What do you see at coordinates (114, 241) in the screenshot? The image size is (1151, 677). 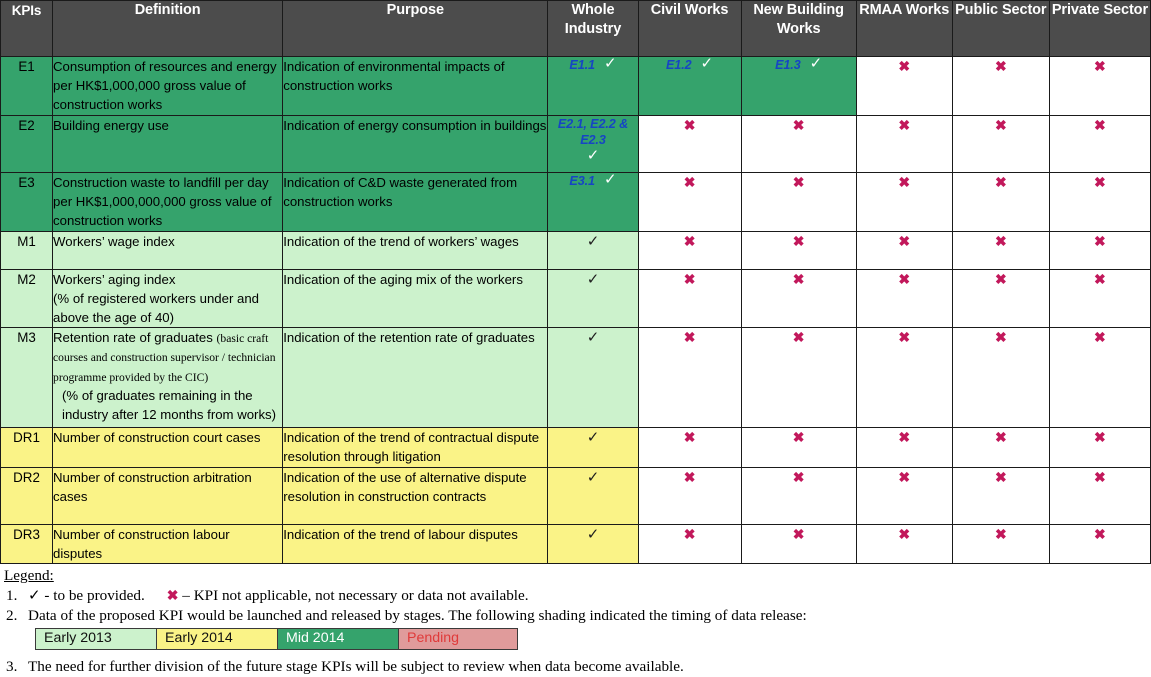 I see `definition-line: Workers’ wage index` at bounding box center [114, 241].